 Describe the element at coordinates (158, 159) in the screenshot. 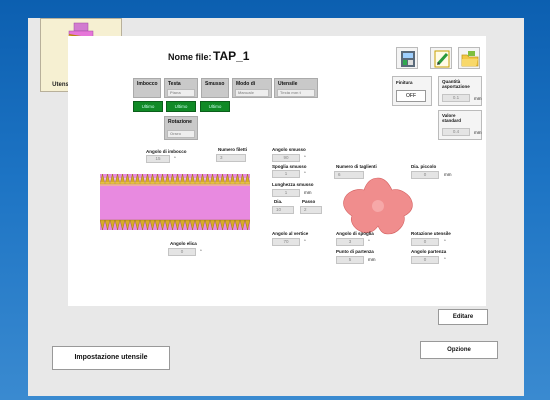

I see `angolo-imbocco-field: 15` at that location.